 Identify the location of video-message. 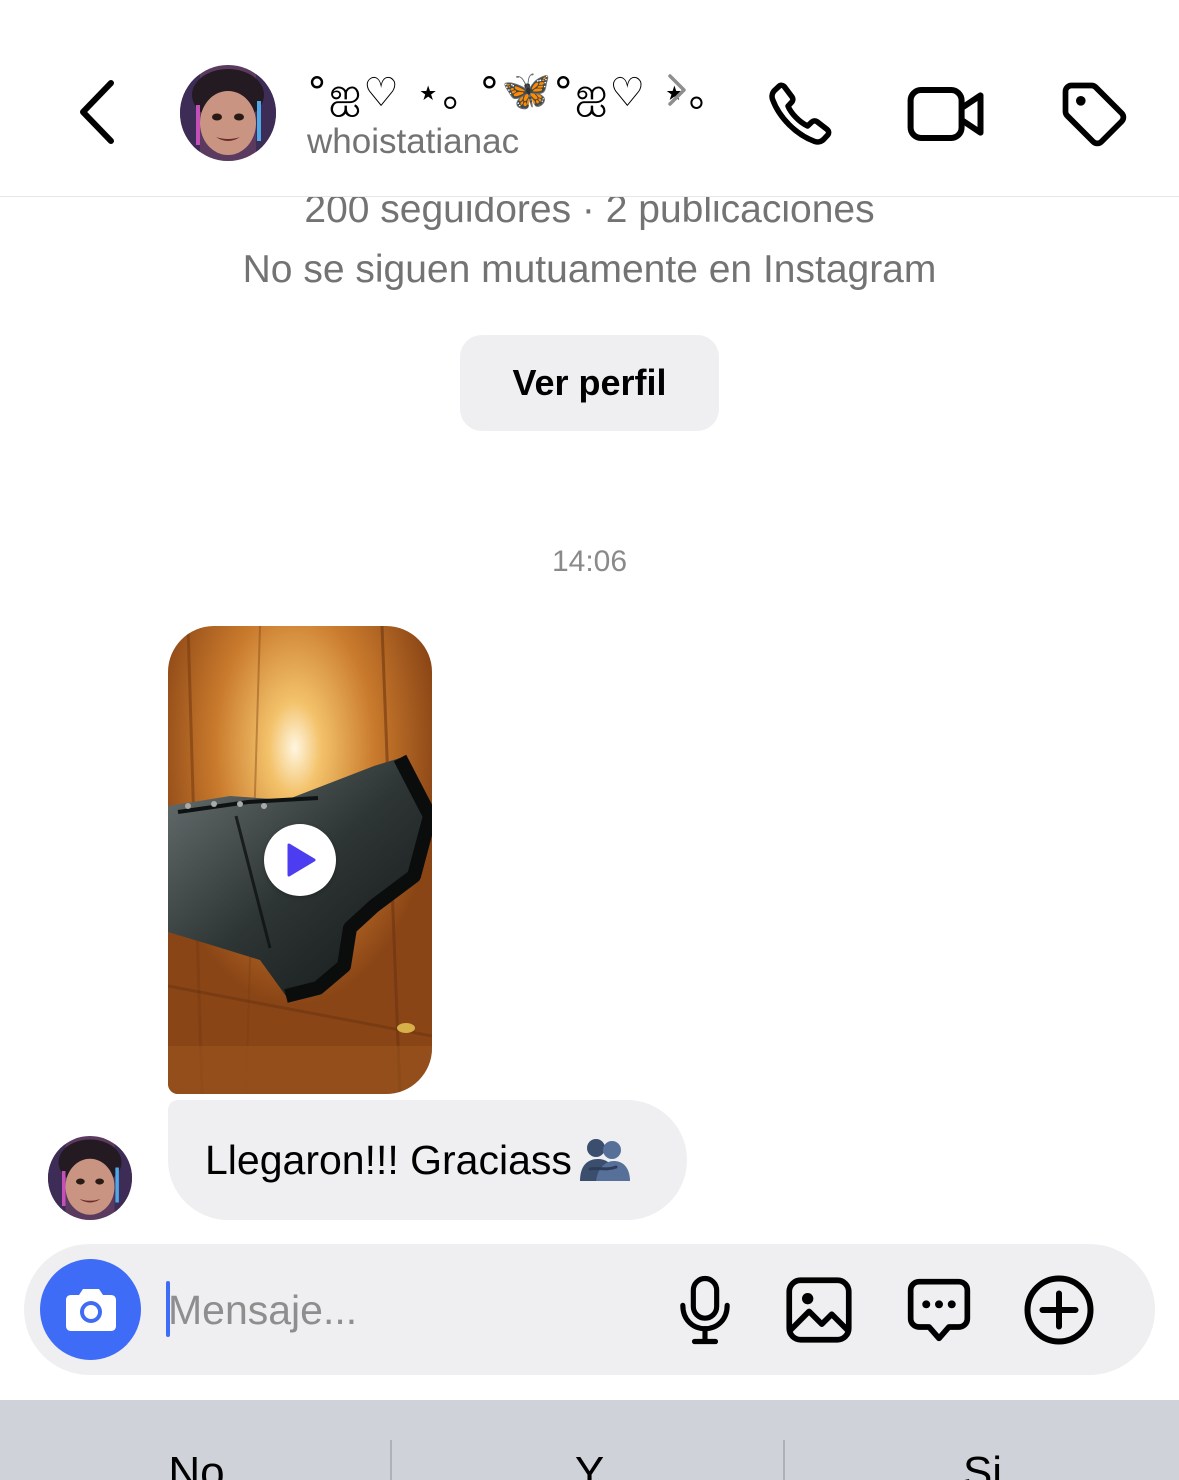
(300, 860).